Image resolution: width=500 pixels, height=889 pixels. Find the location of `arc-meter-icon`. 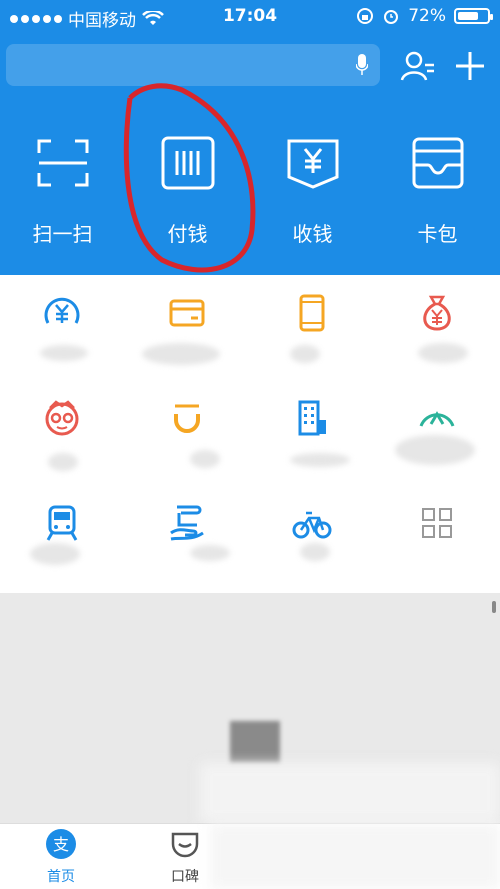

arc-meter-icon is located at coordinates (437, 419).